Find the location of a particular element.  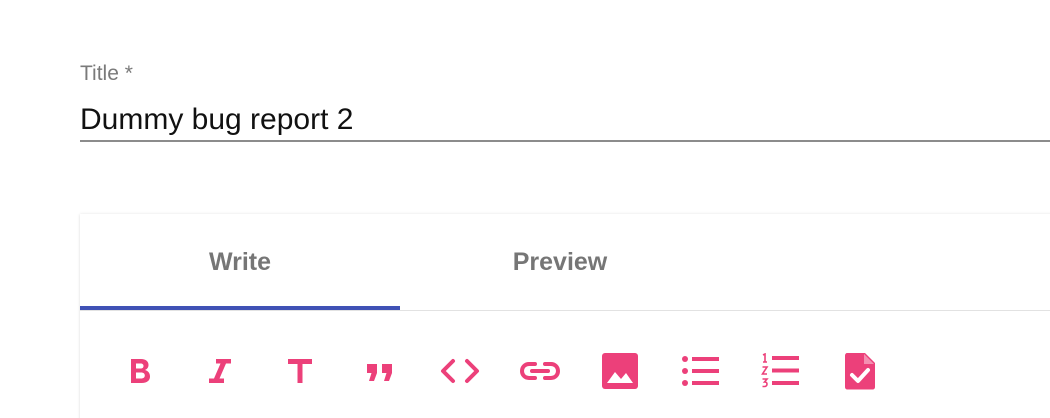

image-button is located at coordinates (620, 371).